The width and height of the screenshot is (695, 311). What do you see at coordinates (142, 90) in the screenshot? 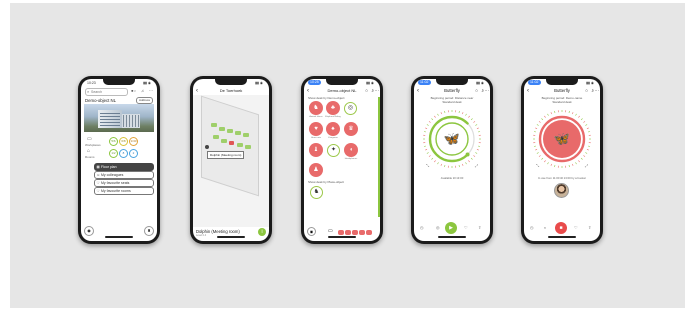
I see `bell-icon: ♫` at bounding box center [142, 90].